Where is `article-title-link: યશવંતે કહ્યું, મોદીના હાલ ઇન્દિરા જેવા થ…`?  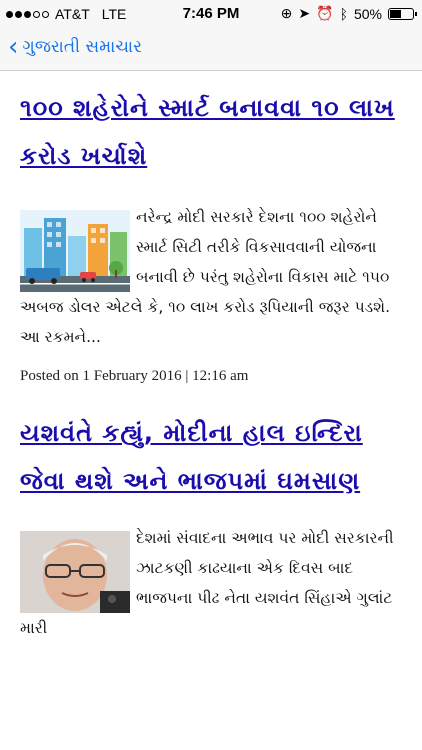 article-title-link: યશવંતે કહ્યું, મોદીના હાલ ઇન્દિરા જેવા થ… is located at coordinates (213, 457).